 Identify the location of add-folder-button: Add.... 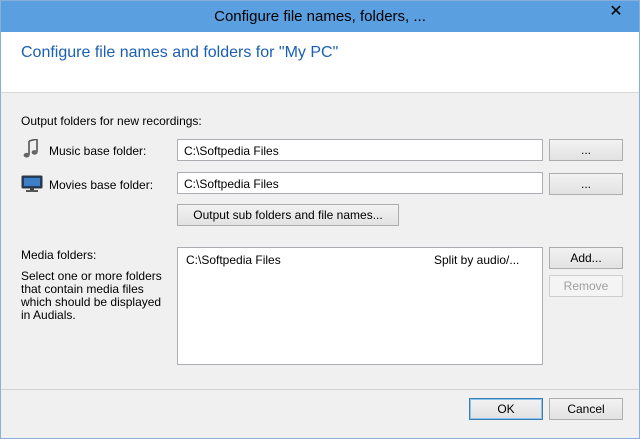
(586, 258).